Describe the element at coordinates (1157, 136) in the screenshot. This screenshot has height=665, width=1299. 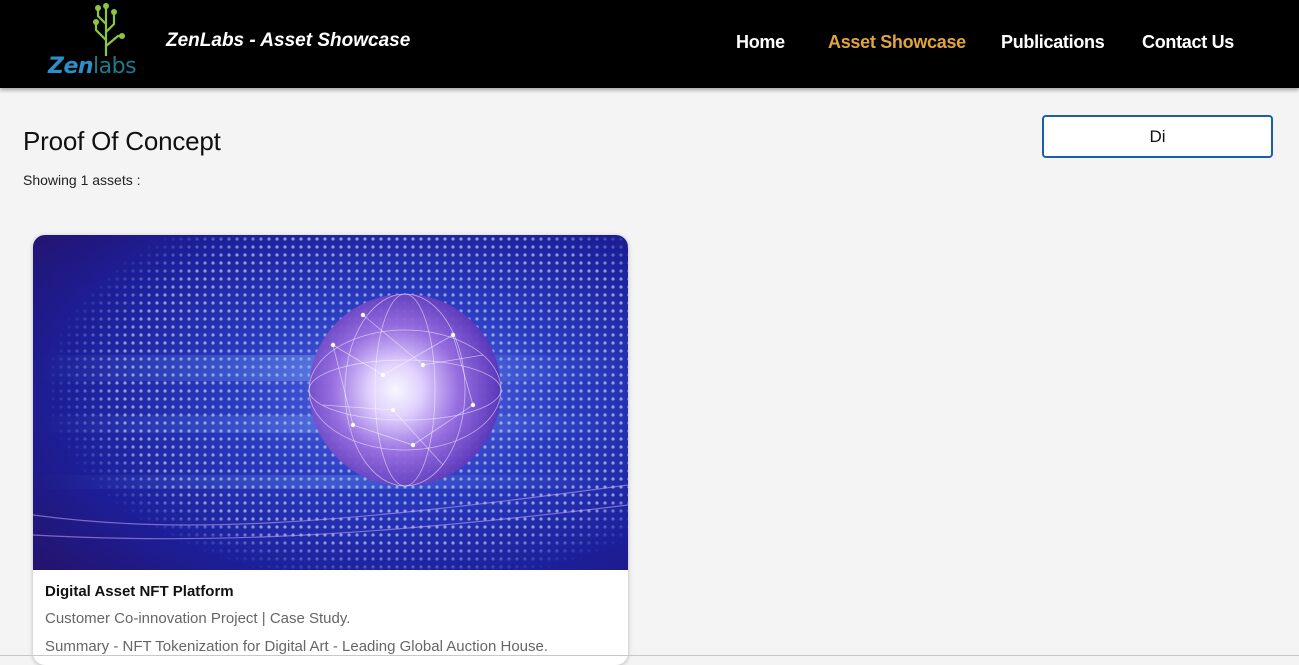
I see `category-filter-select: Di` at that location.